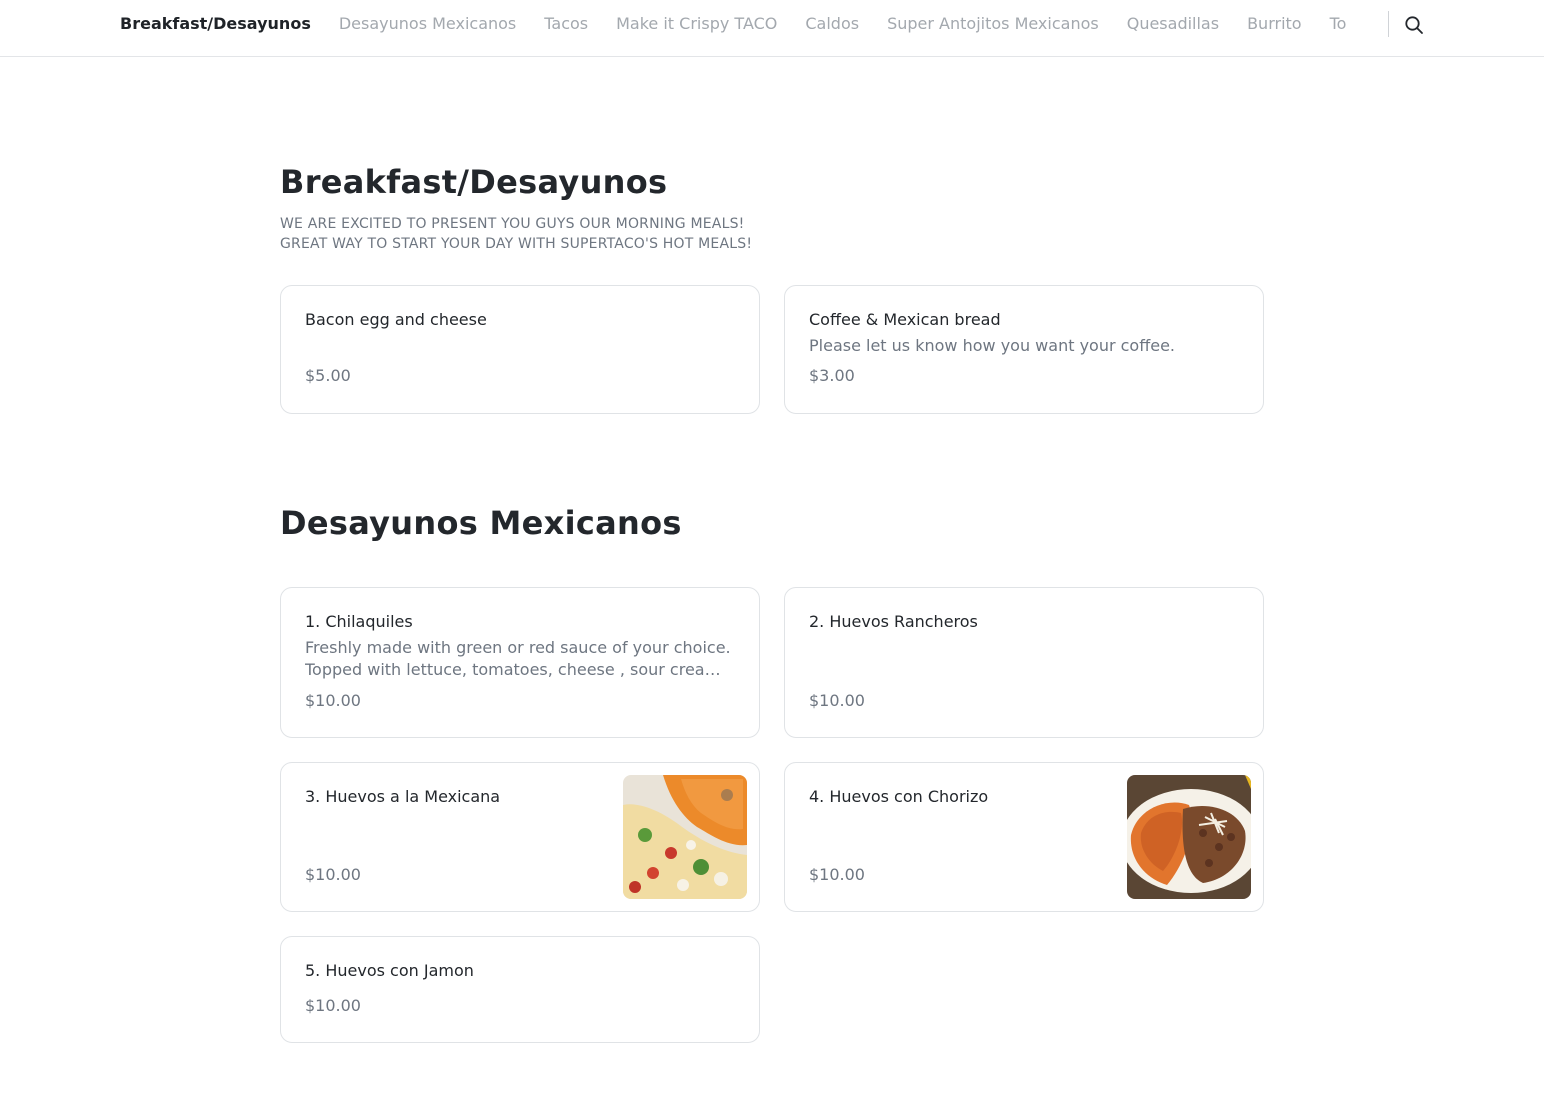 This screenshot has width=1544, height=1113. I want to click on chorizo-eggs-with-beans-photo, so click(1189, 837).